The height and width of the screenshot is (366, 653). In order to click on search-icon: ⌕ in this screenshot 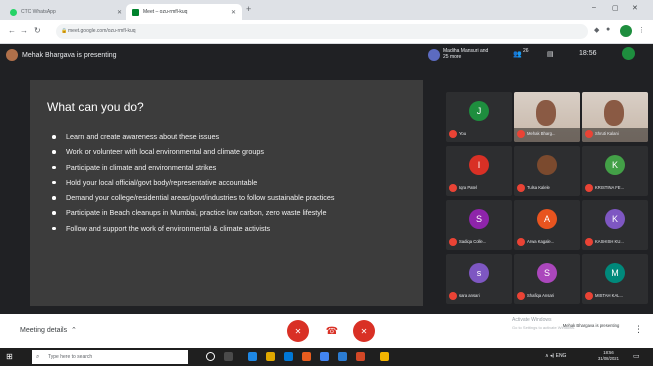, I will do `click(38, 357)`.